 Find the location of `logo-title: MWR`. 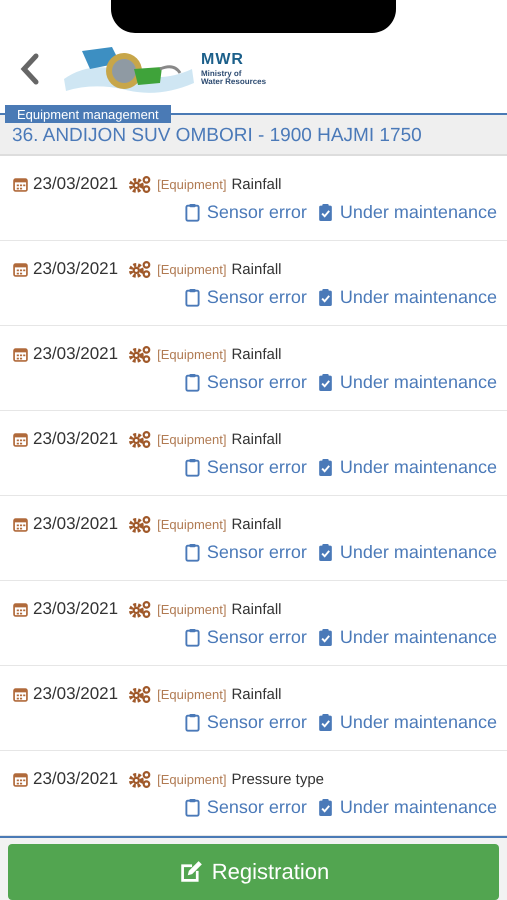

logo-title: MWR is located at coordinates (223, 60).